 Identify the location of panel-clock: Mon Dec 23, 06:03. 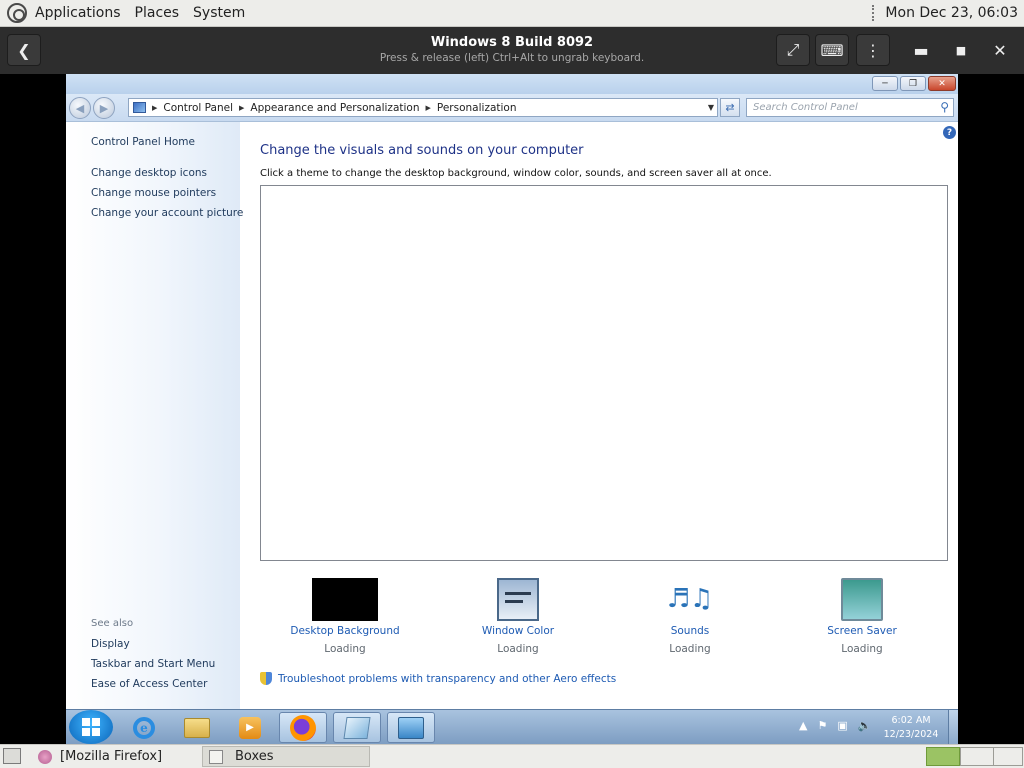
(951, 13).